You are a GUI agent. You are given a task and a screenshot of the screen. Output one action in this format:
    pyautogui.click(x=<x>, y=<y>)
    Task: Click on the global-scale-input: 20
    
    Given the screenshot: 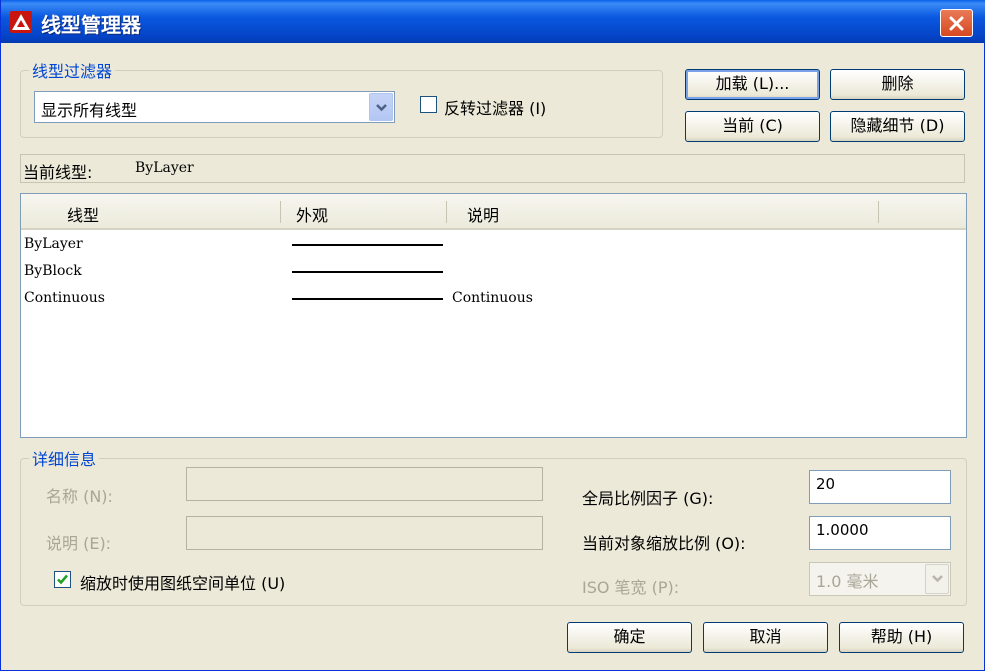 What is the action you would take?
    pyautogui.click(x=880, y=487)
    